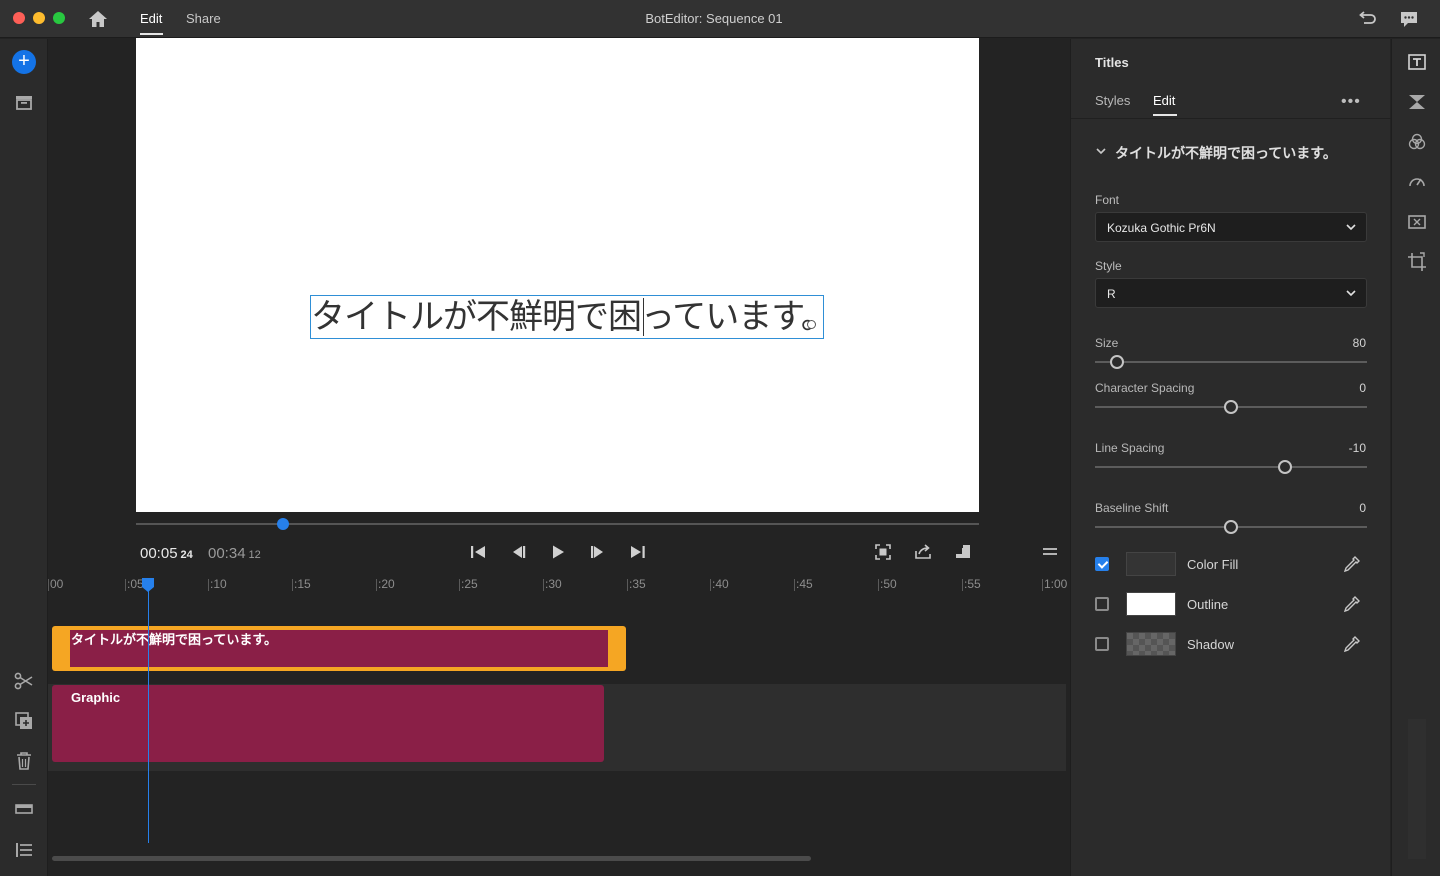 Image resolution: width=1440 pixels, height=876 pixels. What do you see at coordinates (1231, 118) in the screenshot?
I see `panel-divider` at bounding box center [1231, 118].